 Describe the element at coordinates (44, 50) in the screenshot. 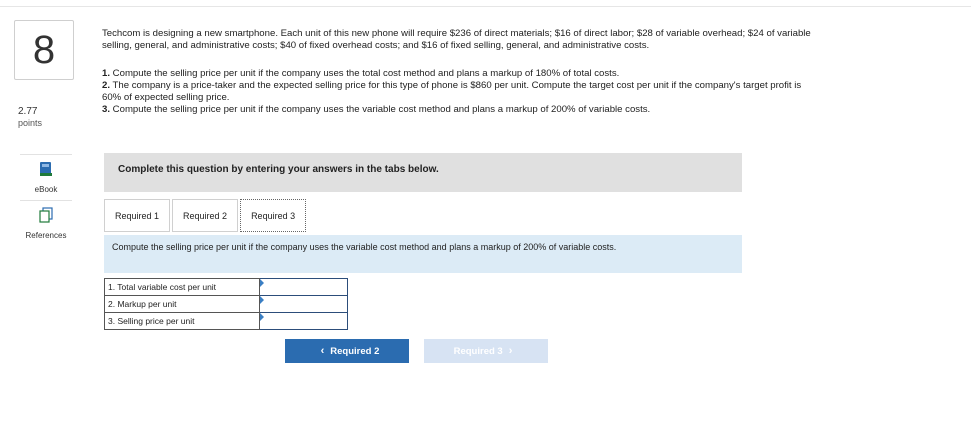

I see `question-number: 8` at that location.